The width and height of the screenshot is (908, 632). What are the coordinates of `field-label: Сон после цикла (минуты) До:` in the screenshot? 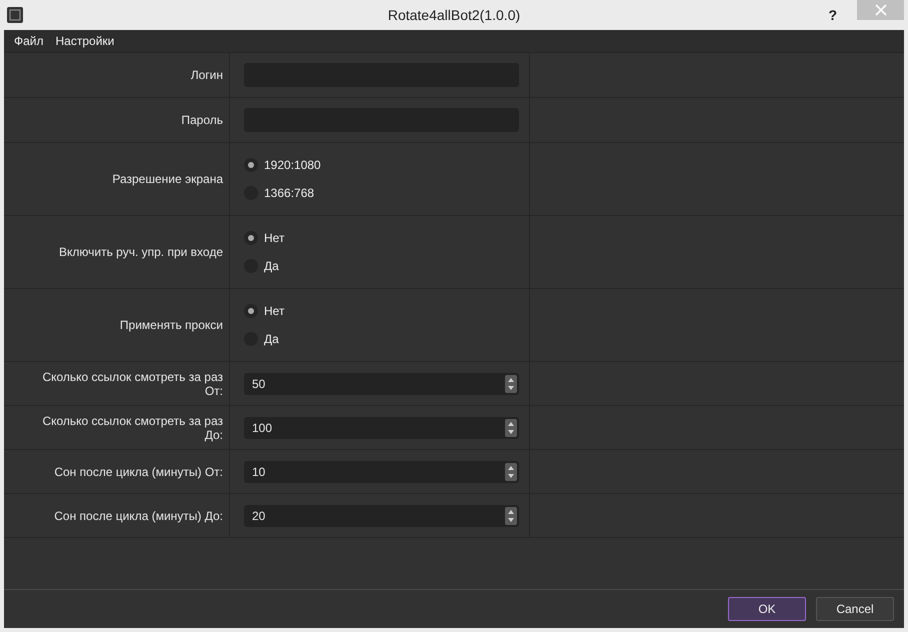 It's located at (138, 515).